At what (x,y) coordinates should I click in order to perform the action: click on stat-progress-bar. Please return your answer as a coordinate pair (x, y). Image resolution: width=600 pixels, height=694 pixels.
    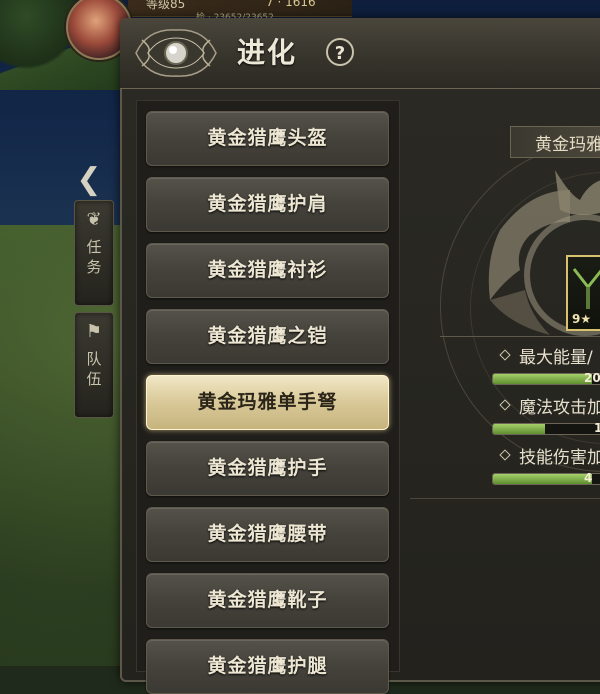
    Looking at the image, I should click on (546, 429).